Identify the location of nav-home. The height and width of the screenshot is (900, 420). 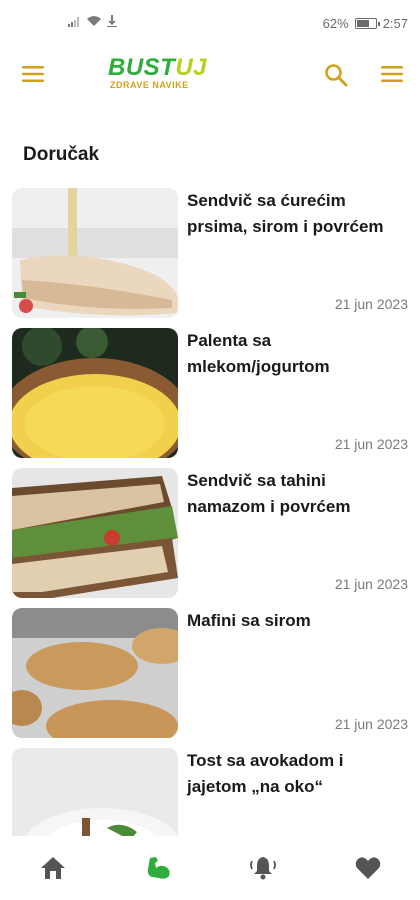
(53, 868).